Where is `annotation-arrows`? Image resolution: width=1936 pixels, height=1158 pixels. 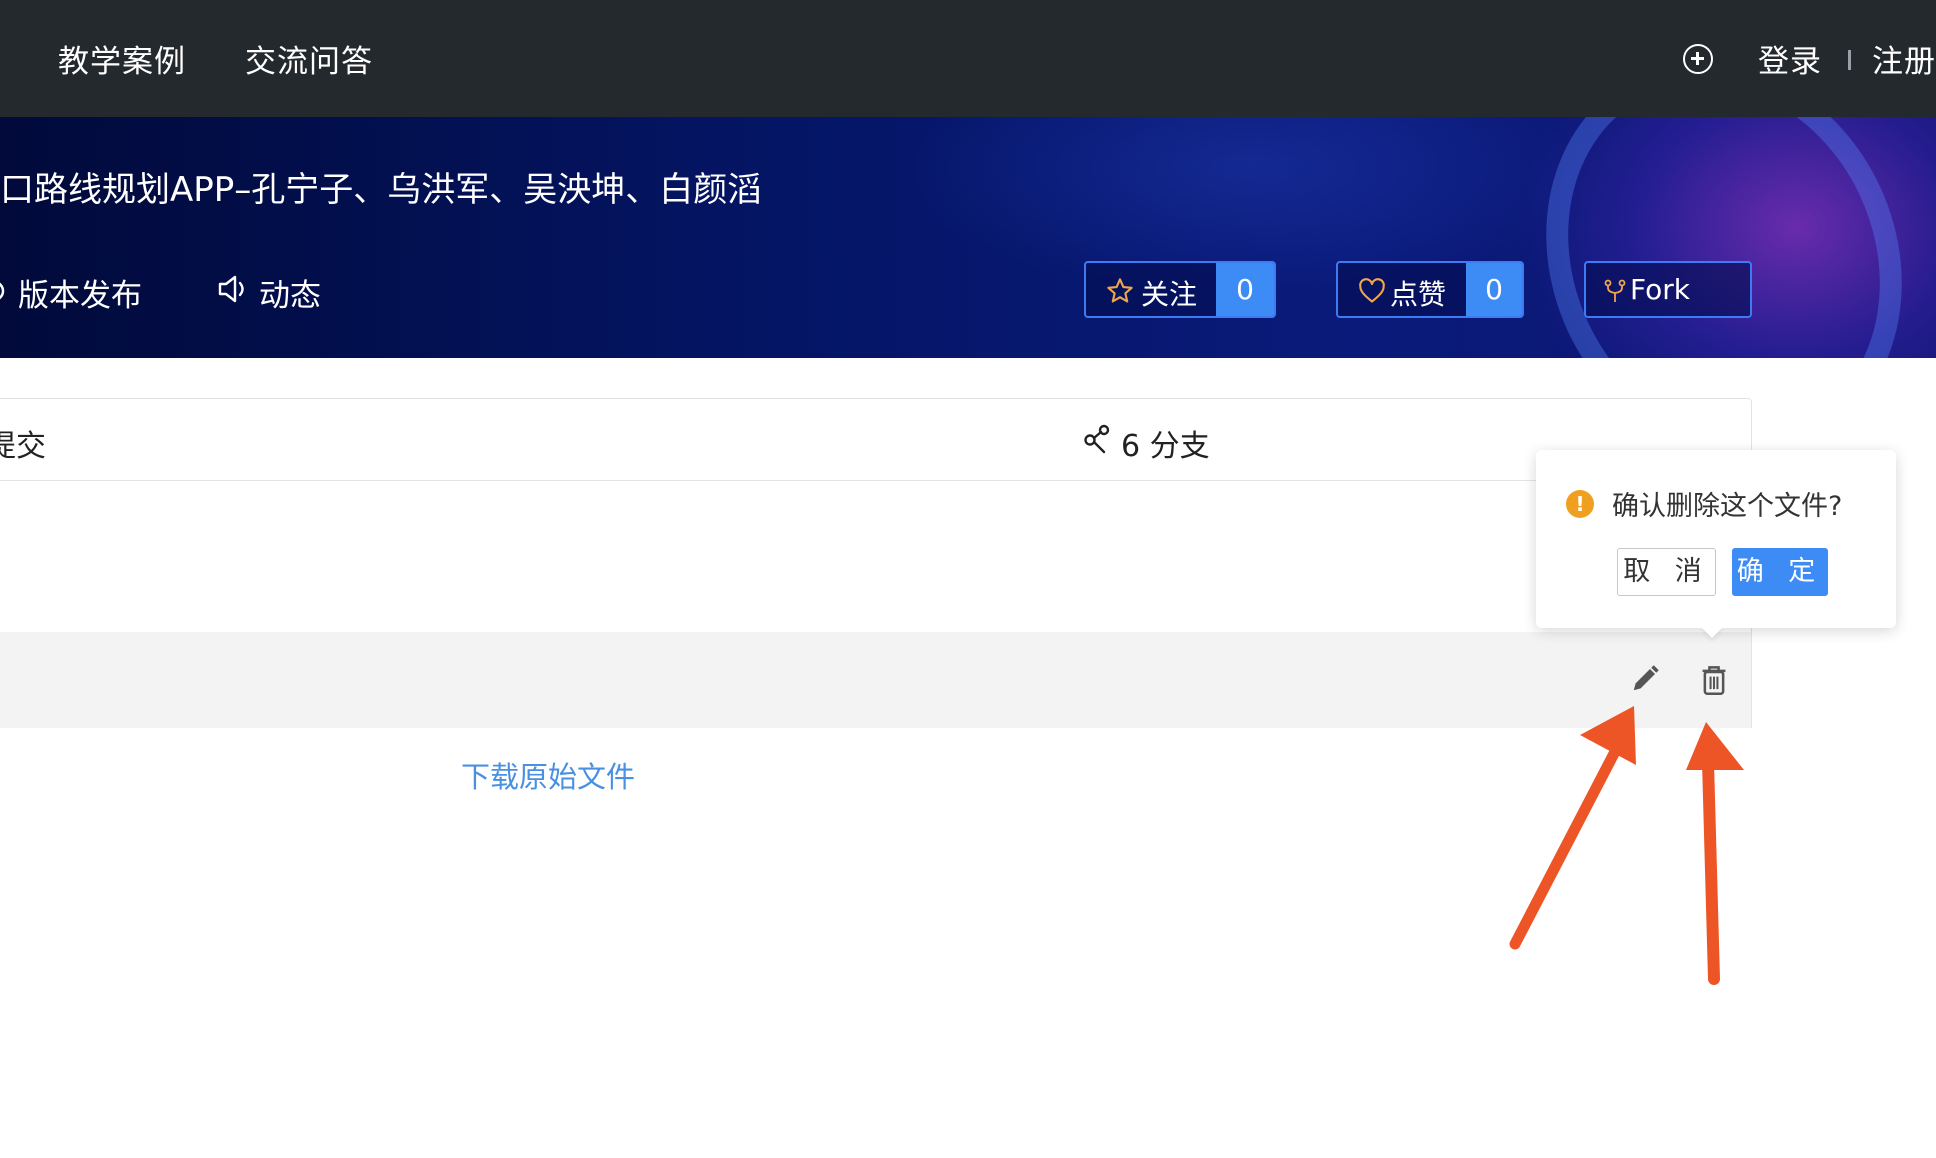
annotation-arrows is located at coordinates (1626, 845).